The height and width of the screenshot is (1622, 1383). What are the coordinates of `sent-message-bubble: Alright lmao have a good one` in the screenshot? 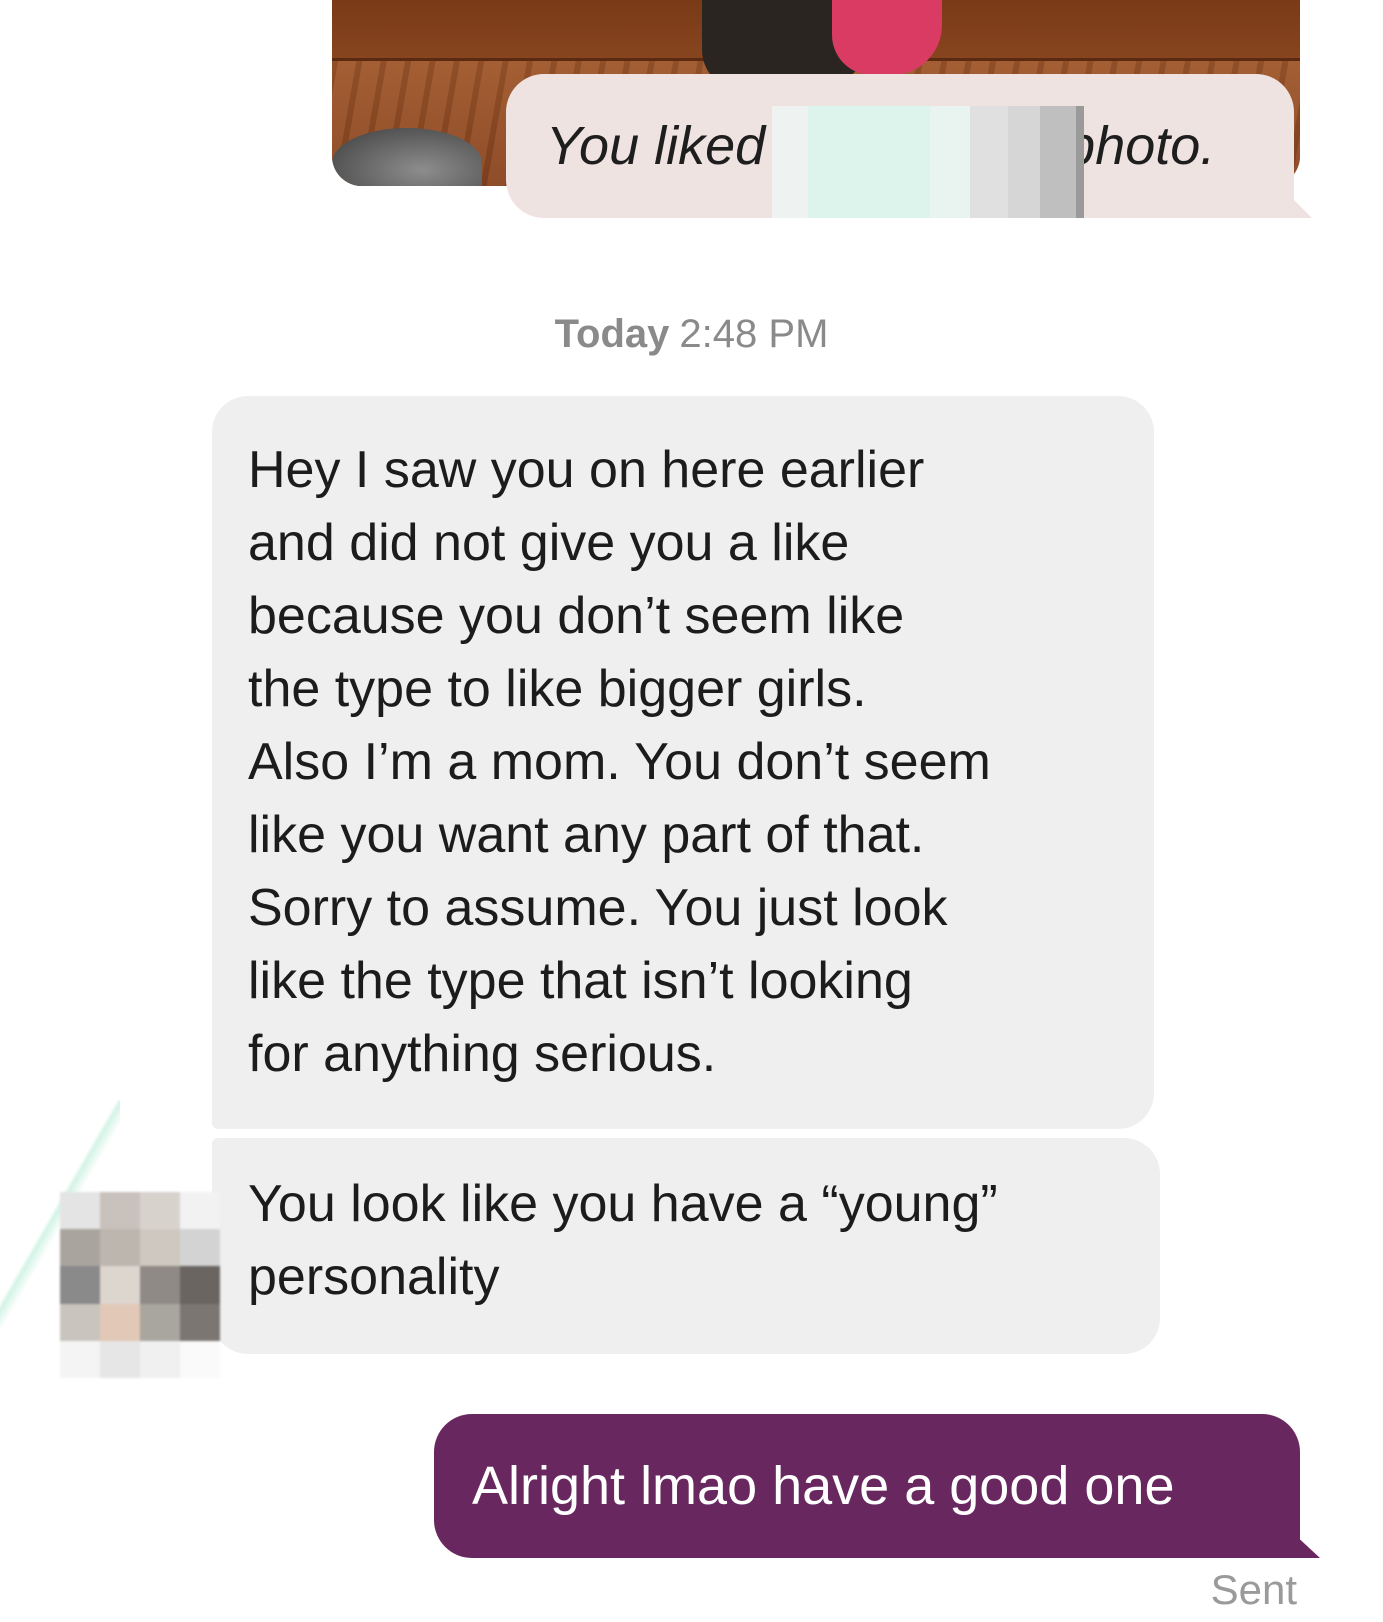 It's located at (877, 1486).